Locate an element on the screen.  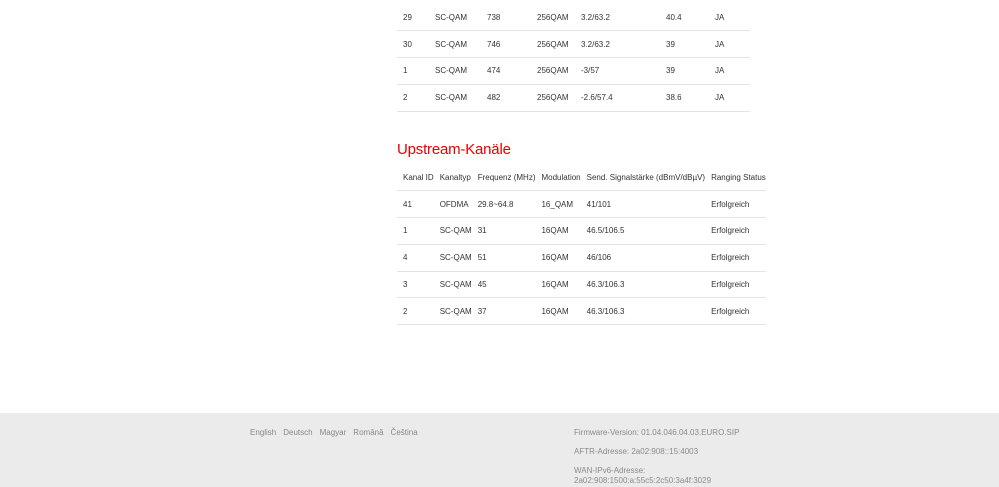
upstream-section-title: Upstream-Kanäle is located at coordinates (454, 149).